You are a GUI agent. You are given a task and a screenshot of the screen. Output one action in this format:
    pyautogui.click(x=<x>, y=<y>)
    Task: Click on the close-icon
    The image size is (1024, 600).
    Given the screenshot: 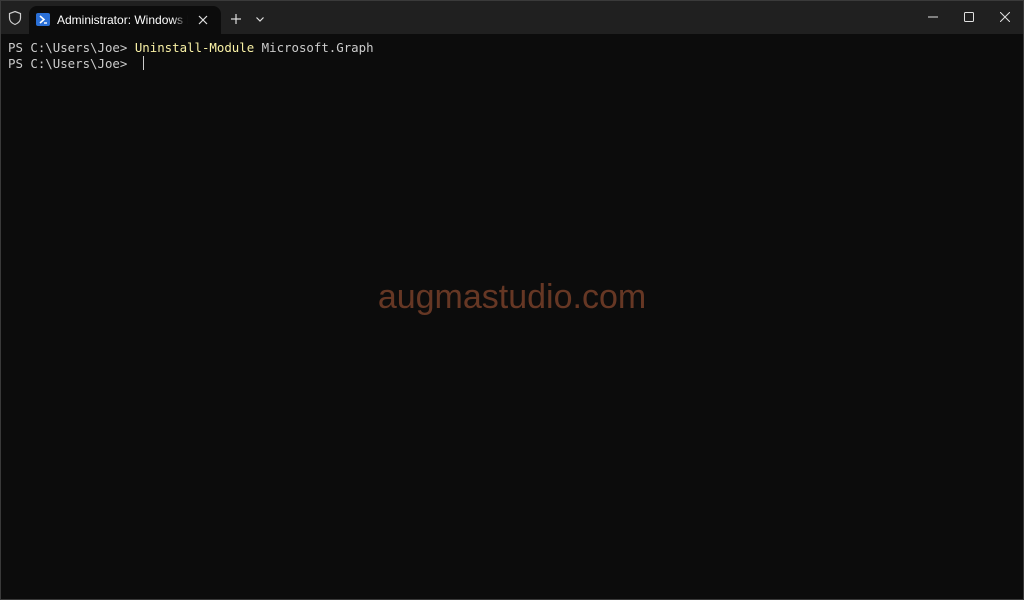 What is the action you would take?
    pyautogui.click(x=1005, y=17)
    